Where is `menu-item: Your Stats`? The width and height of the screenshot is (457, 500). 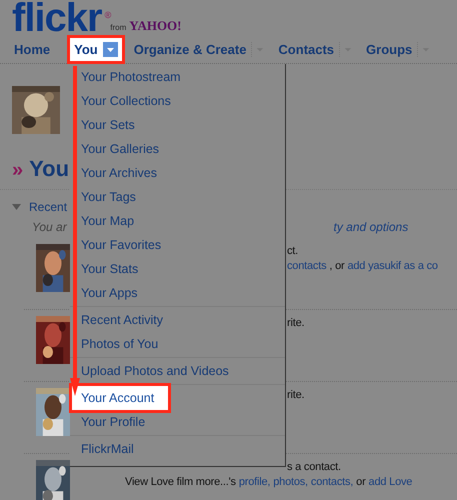
menu-item: Your Stats is located at coordinates (109, 269).